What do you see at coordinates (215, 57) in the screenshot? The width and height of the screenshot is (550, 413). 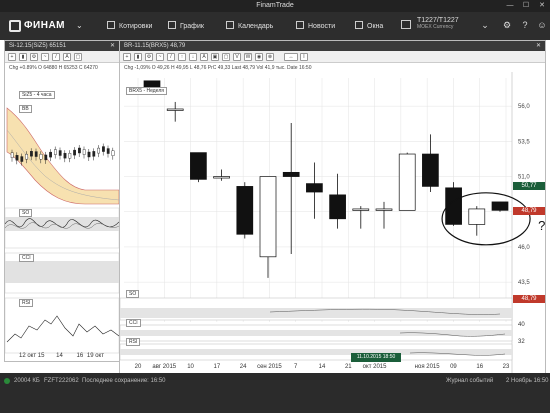 I see `fill-icon: ▣` at bounding box center [215, 57].